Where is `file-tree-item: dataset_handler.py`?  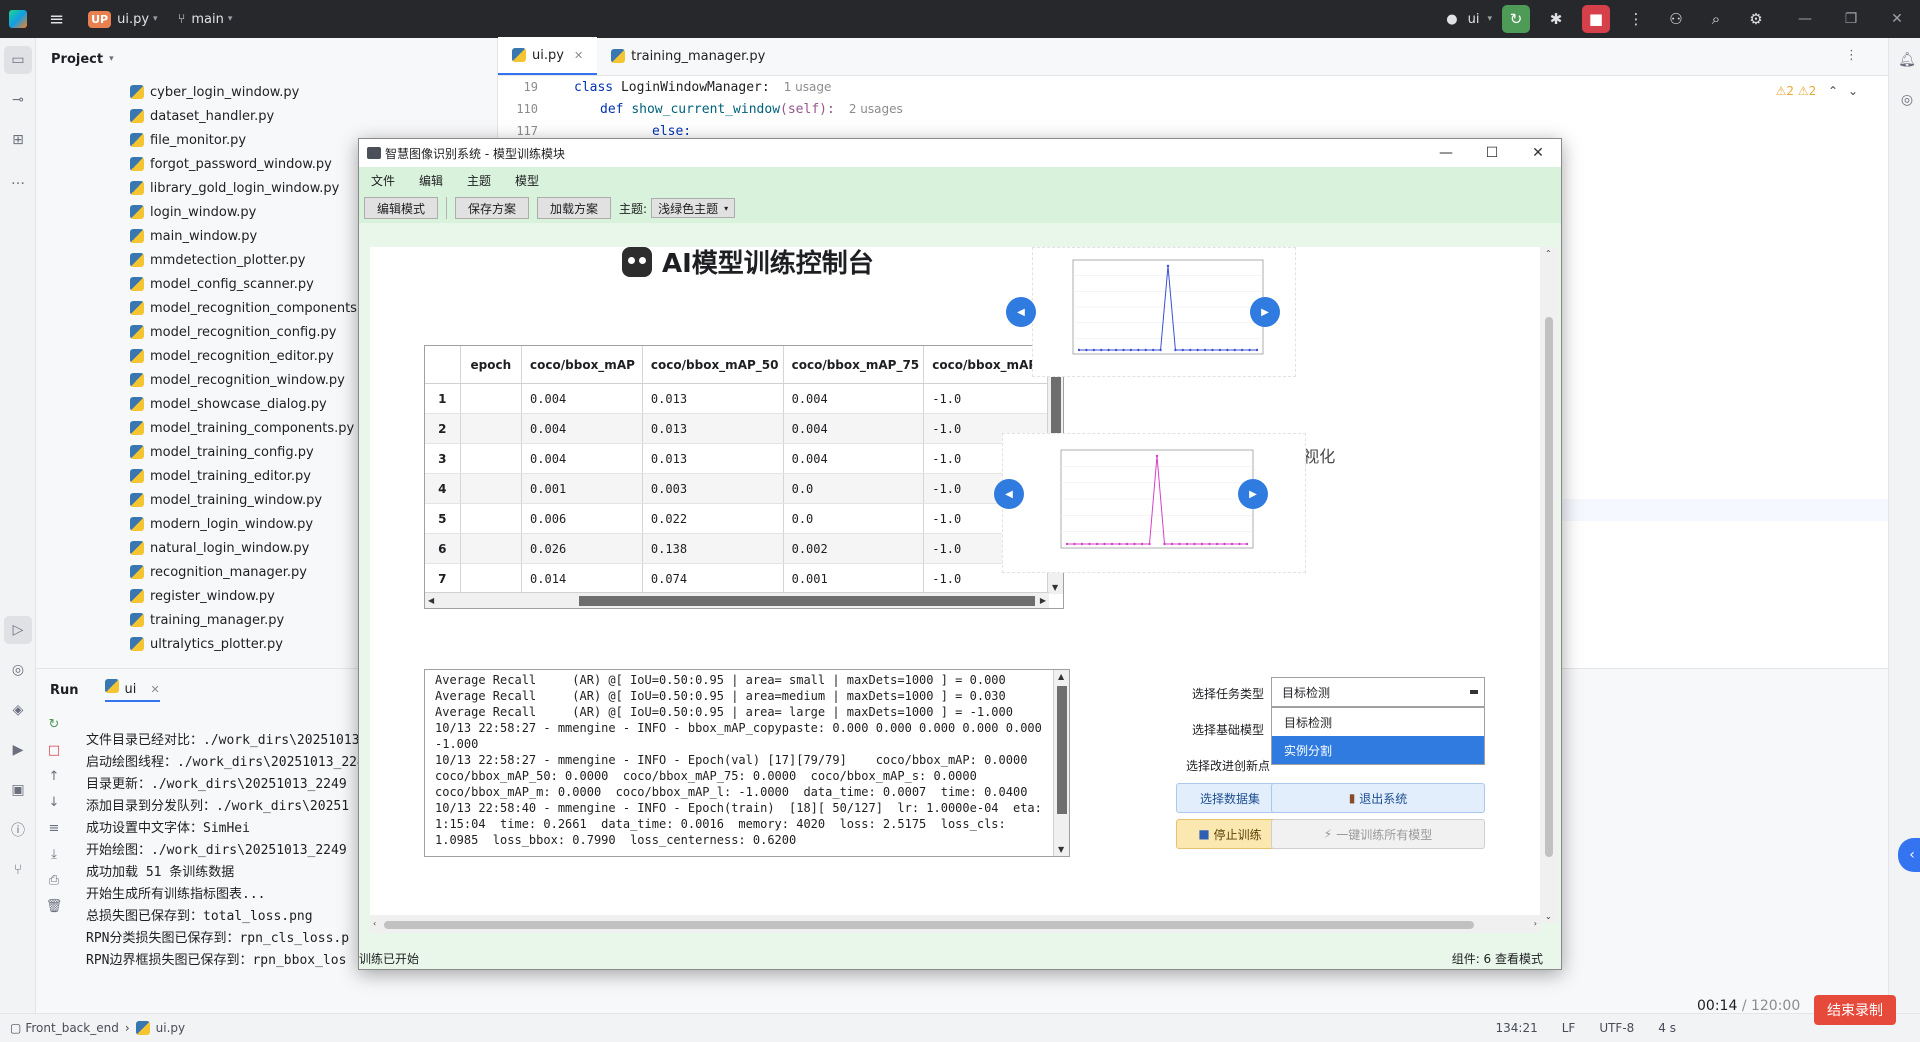 file-tree-item: dataset_handler.py is located at coordinates (266, 116).